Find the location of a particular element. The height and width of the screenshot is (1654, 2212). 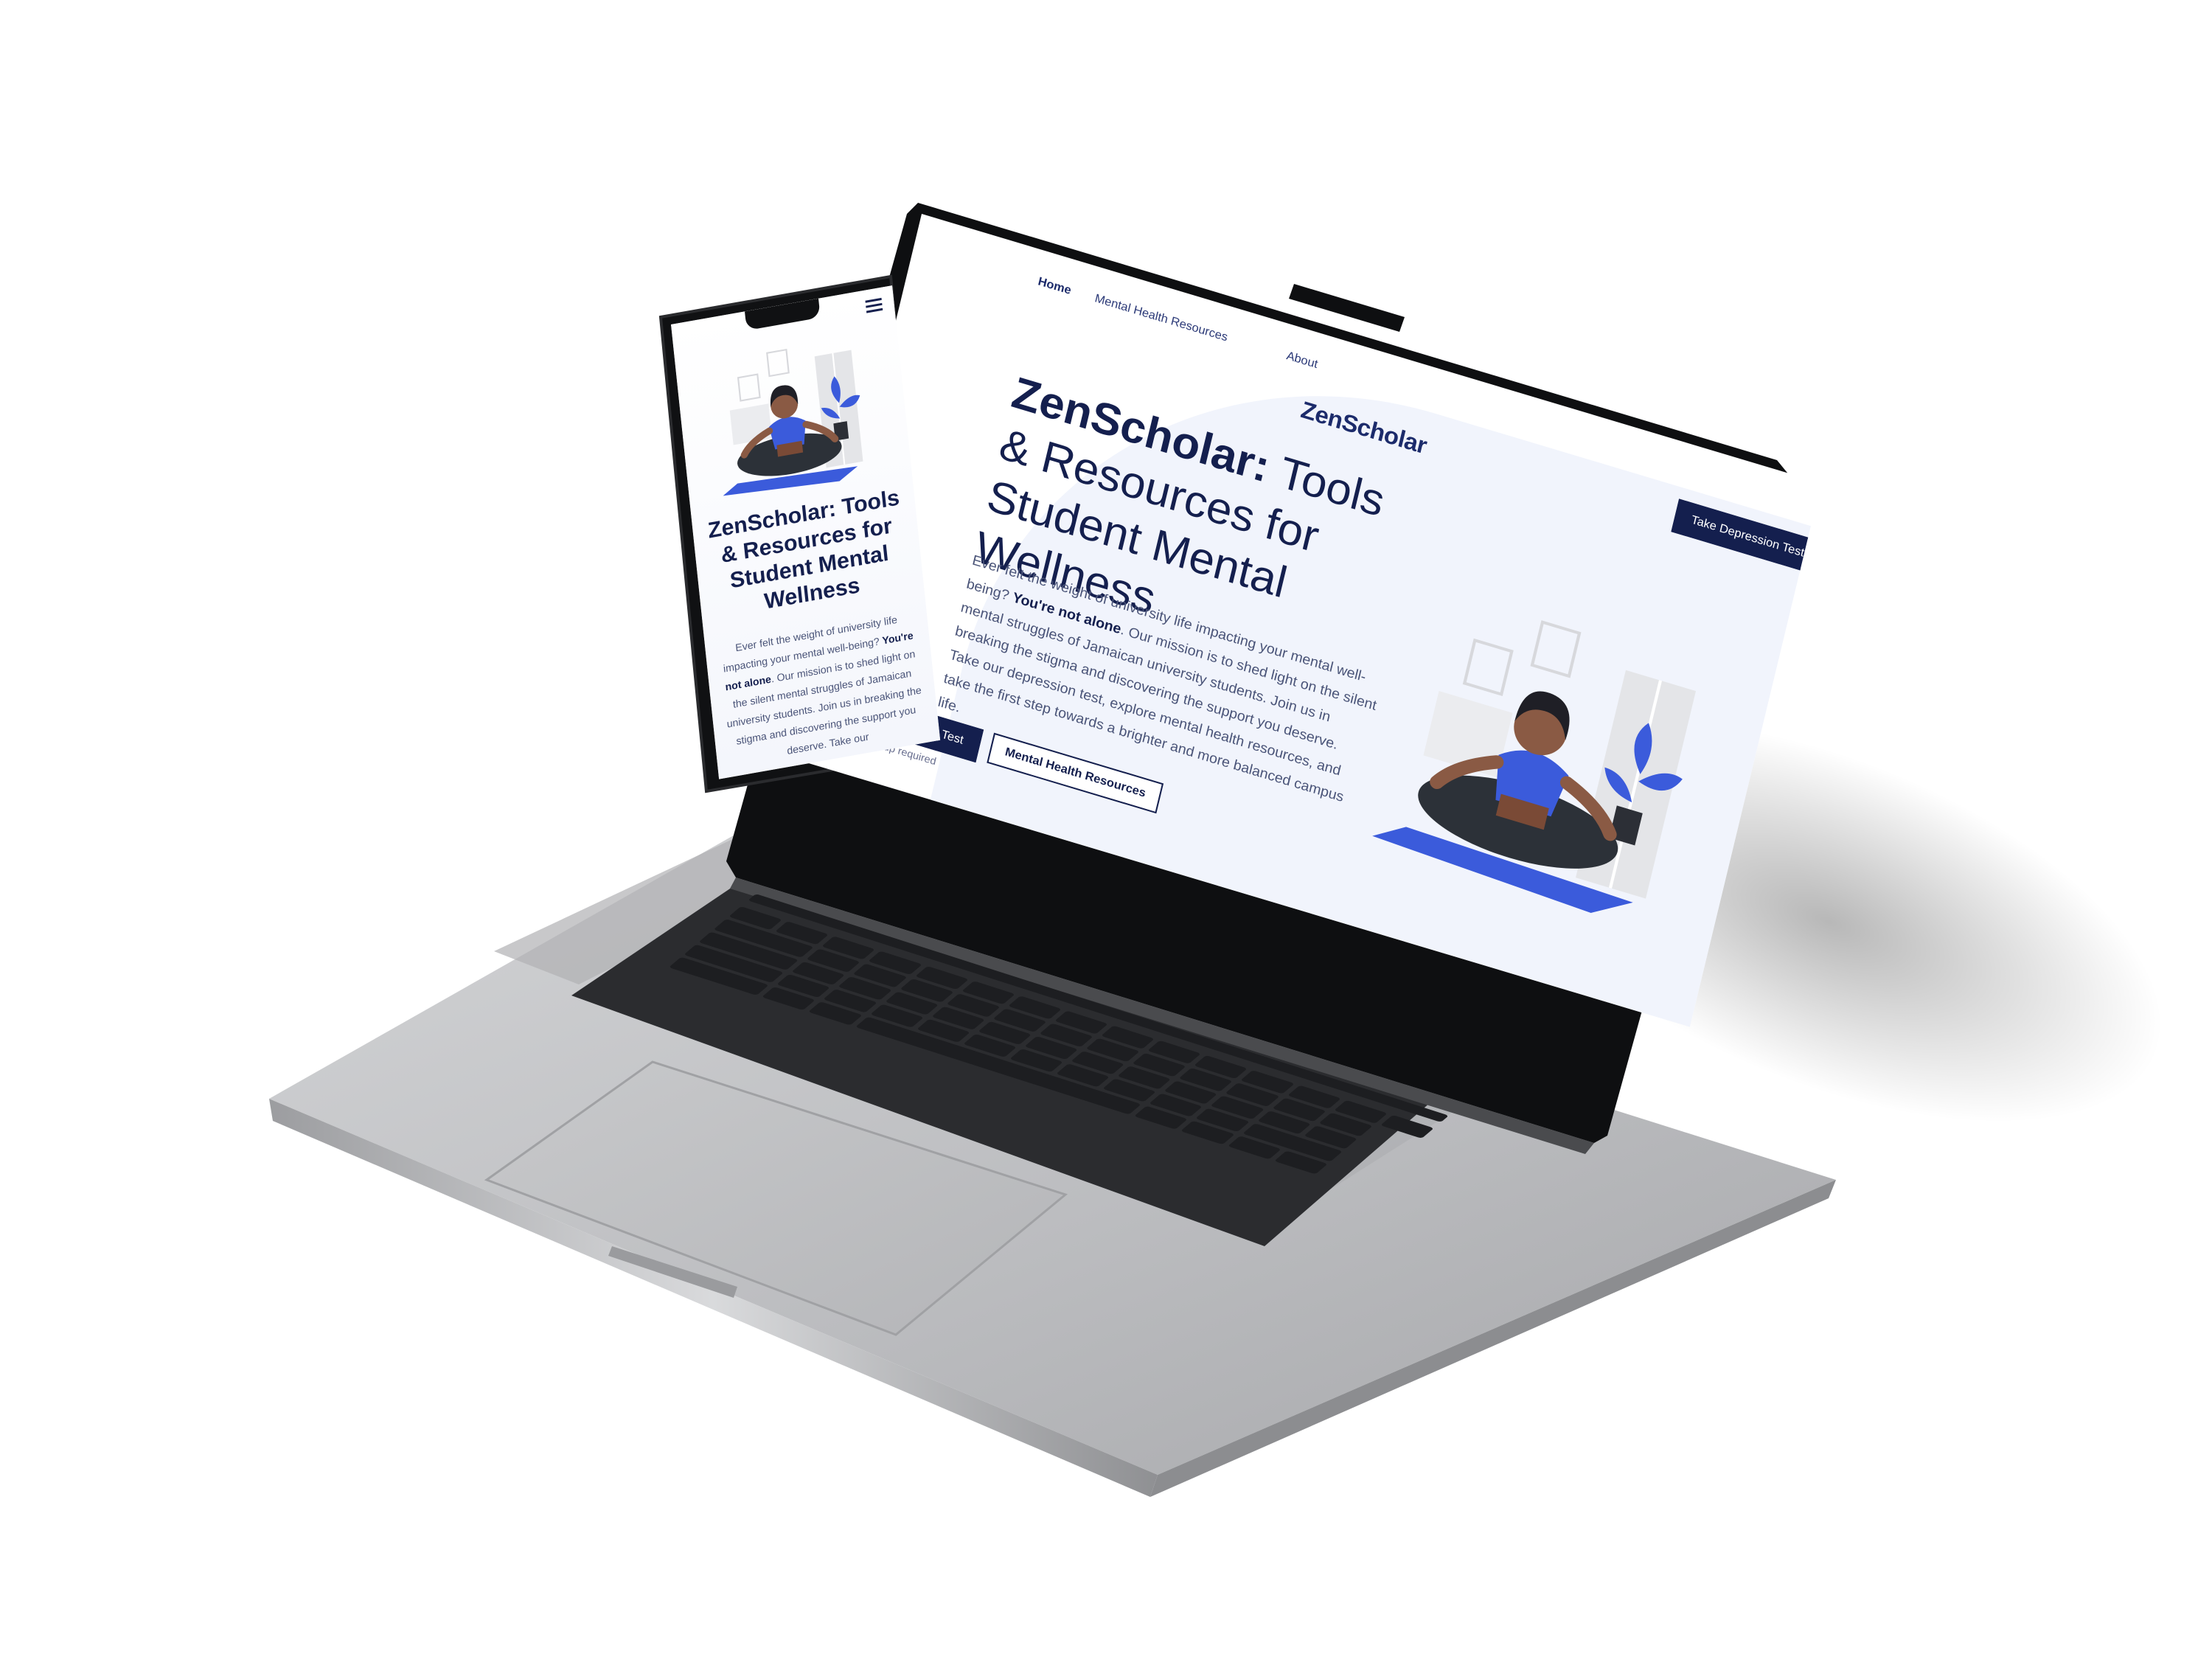

nav-home-link: Home is located at coordinates (1054, 287).